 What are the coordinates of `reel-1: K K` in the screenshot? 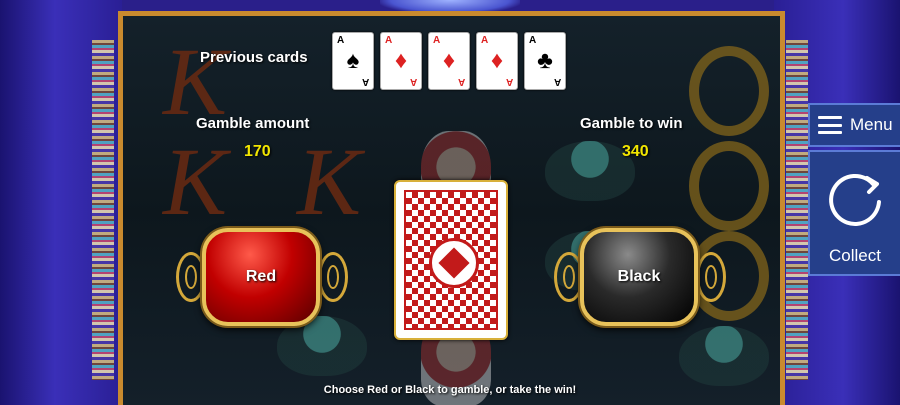 It's located at (191, 210).